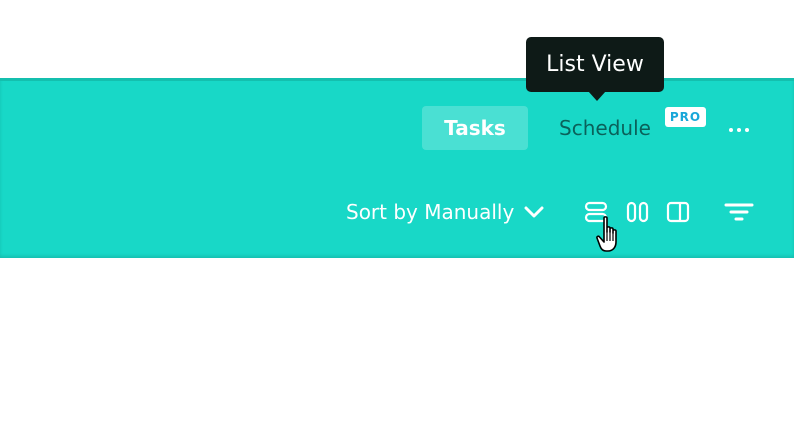 This screenshot has height=432, width=794. Describe the element at coordinates (534, 212) in the screenshot. I see `chevron-down-icon` at that location.